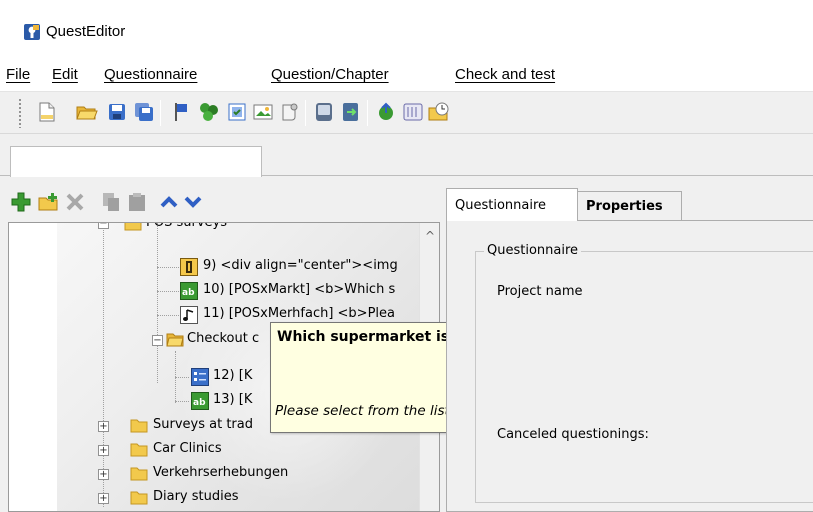 This screenshot has width=813, height=512. Describe the element at coordinates (299, 313) in the screenshot. I see `tree-node-question-11: 11) [POSxMerhfach] <b>Plea` at that location.